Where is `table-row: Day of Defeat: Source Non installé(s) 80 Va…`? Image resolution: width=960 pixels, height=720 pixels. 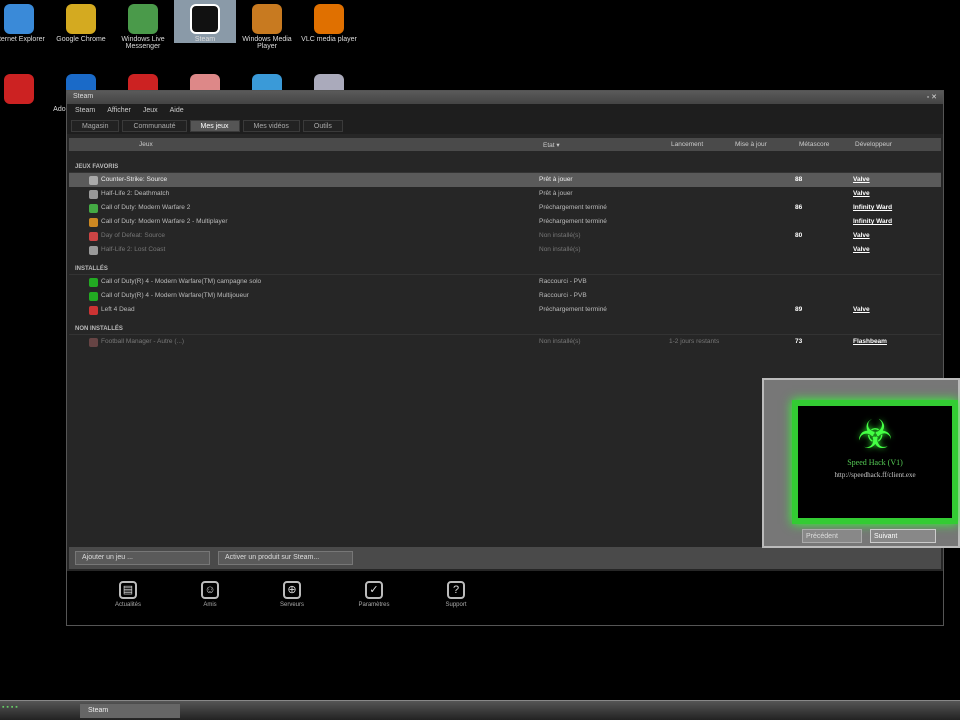
table-row: Day of Defeat: Source Non installé(s) 80 Va… is located at coordinates (505, 236).